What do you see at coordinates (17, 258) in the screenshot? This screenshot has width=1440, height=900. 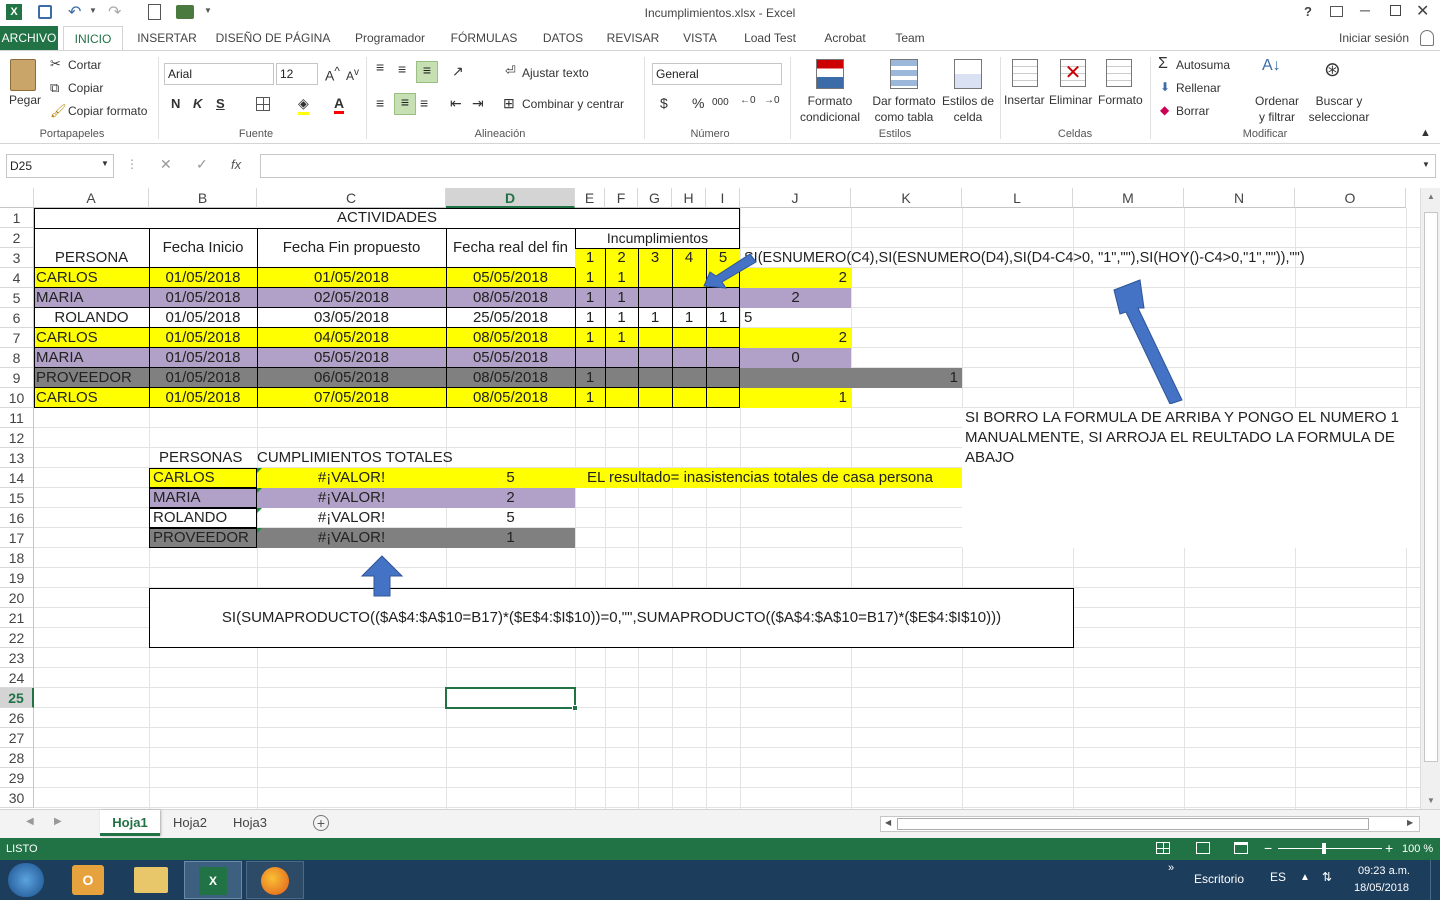 I see `row-header: 3` at bounding box center [17, 258].